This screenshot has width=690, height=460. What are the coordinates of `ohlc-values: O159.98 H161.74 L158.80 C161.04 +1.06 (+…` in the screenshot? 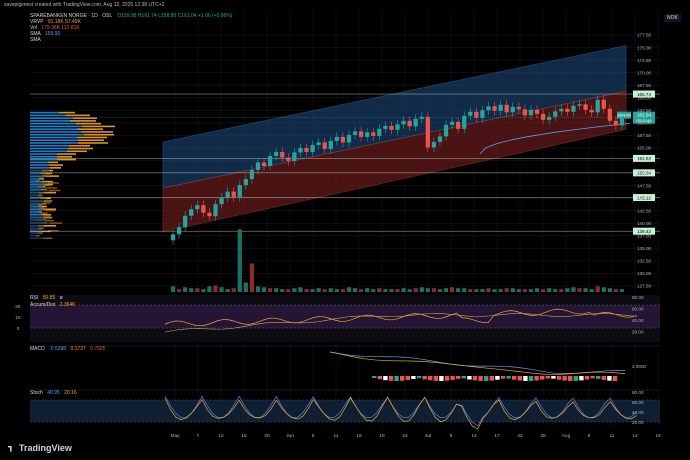 It's located at (174, 16).